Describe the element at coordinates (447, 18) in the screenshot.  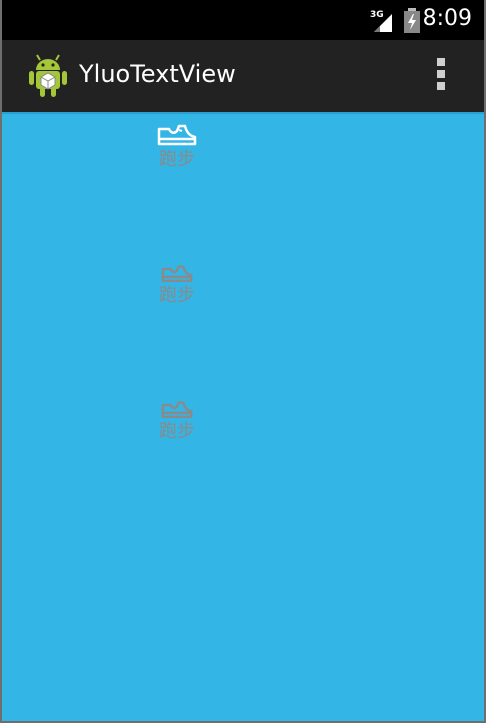
I see `status-time: 8:09` at that location.